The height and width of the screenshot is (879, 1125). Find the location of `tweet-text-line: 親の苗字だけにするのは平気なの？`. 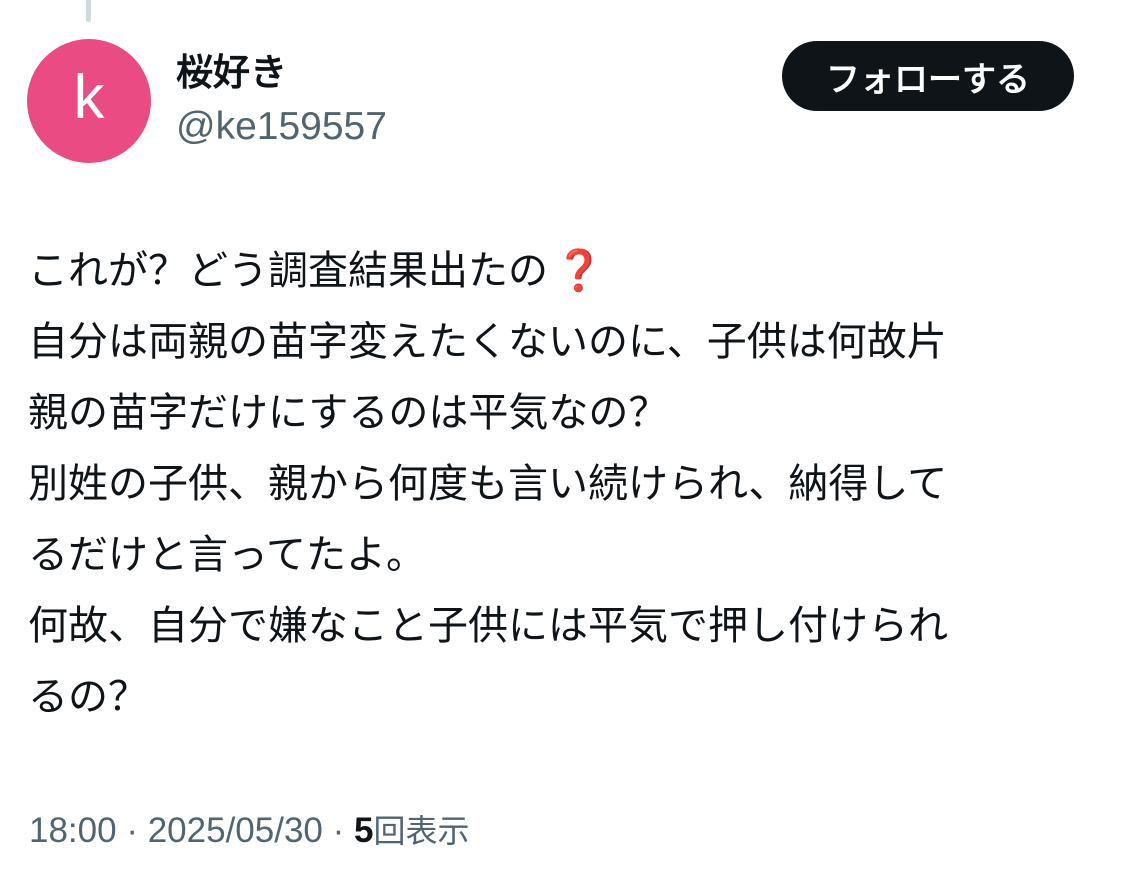

tweet-text-line: 親の苗字だけにするのは平気なの？ is located at coordinates (348, 413).